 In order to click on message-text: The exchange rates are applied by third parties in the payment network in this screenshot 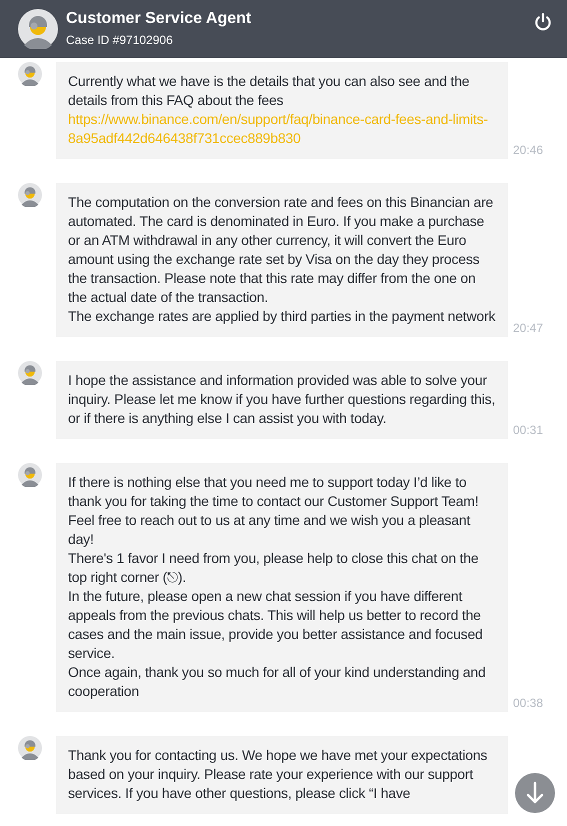, I will do `click(282, 316)`.